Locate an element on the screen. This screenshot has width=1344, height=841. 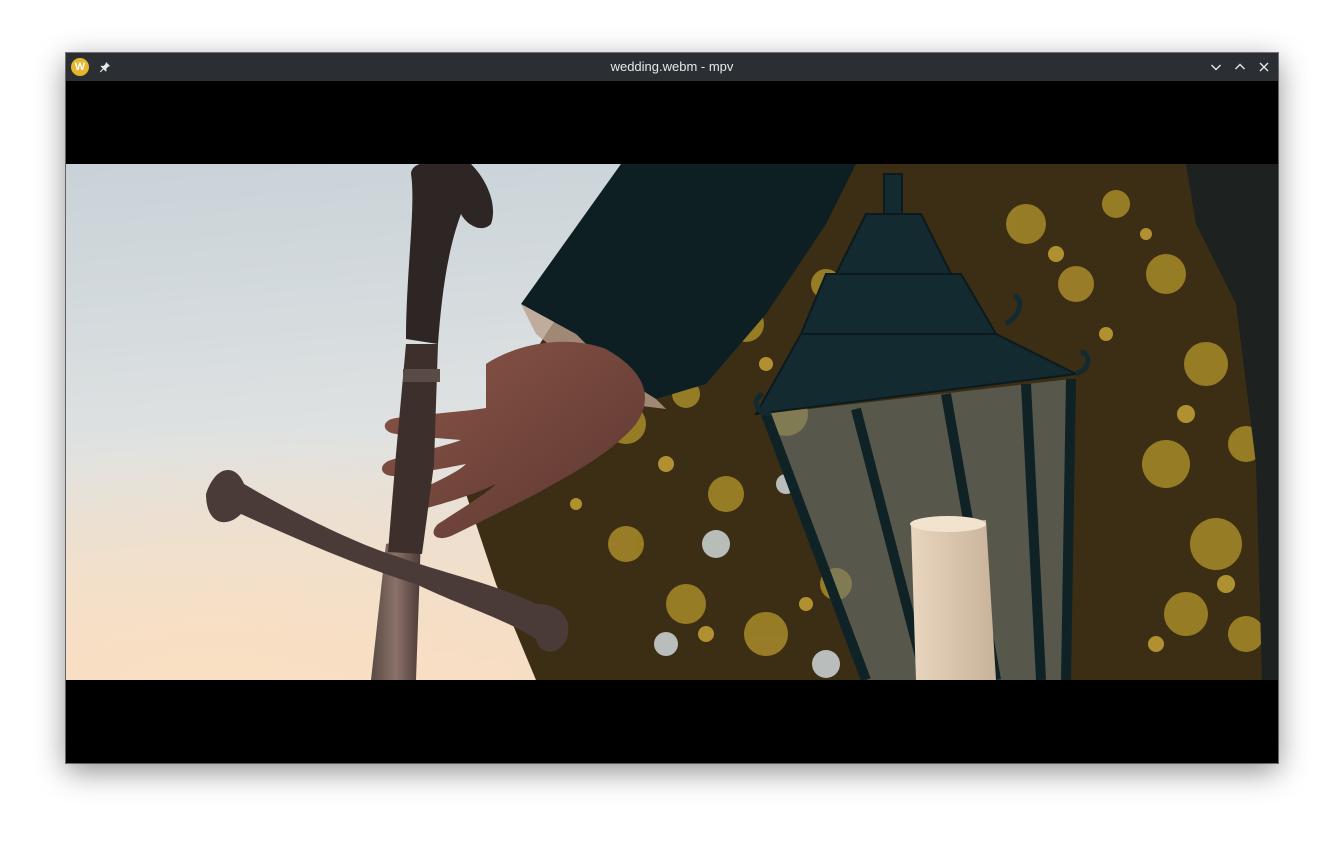
maximize-button is located at coordinates (1240, 67).